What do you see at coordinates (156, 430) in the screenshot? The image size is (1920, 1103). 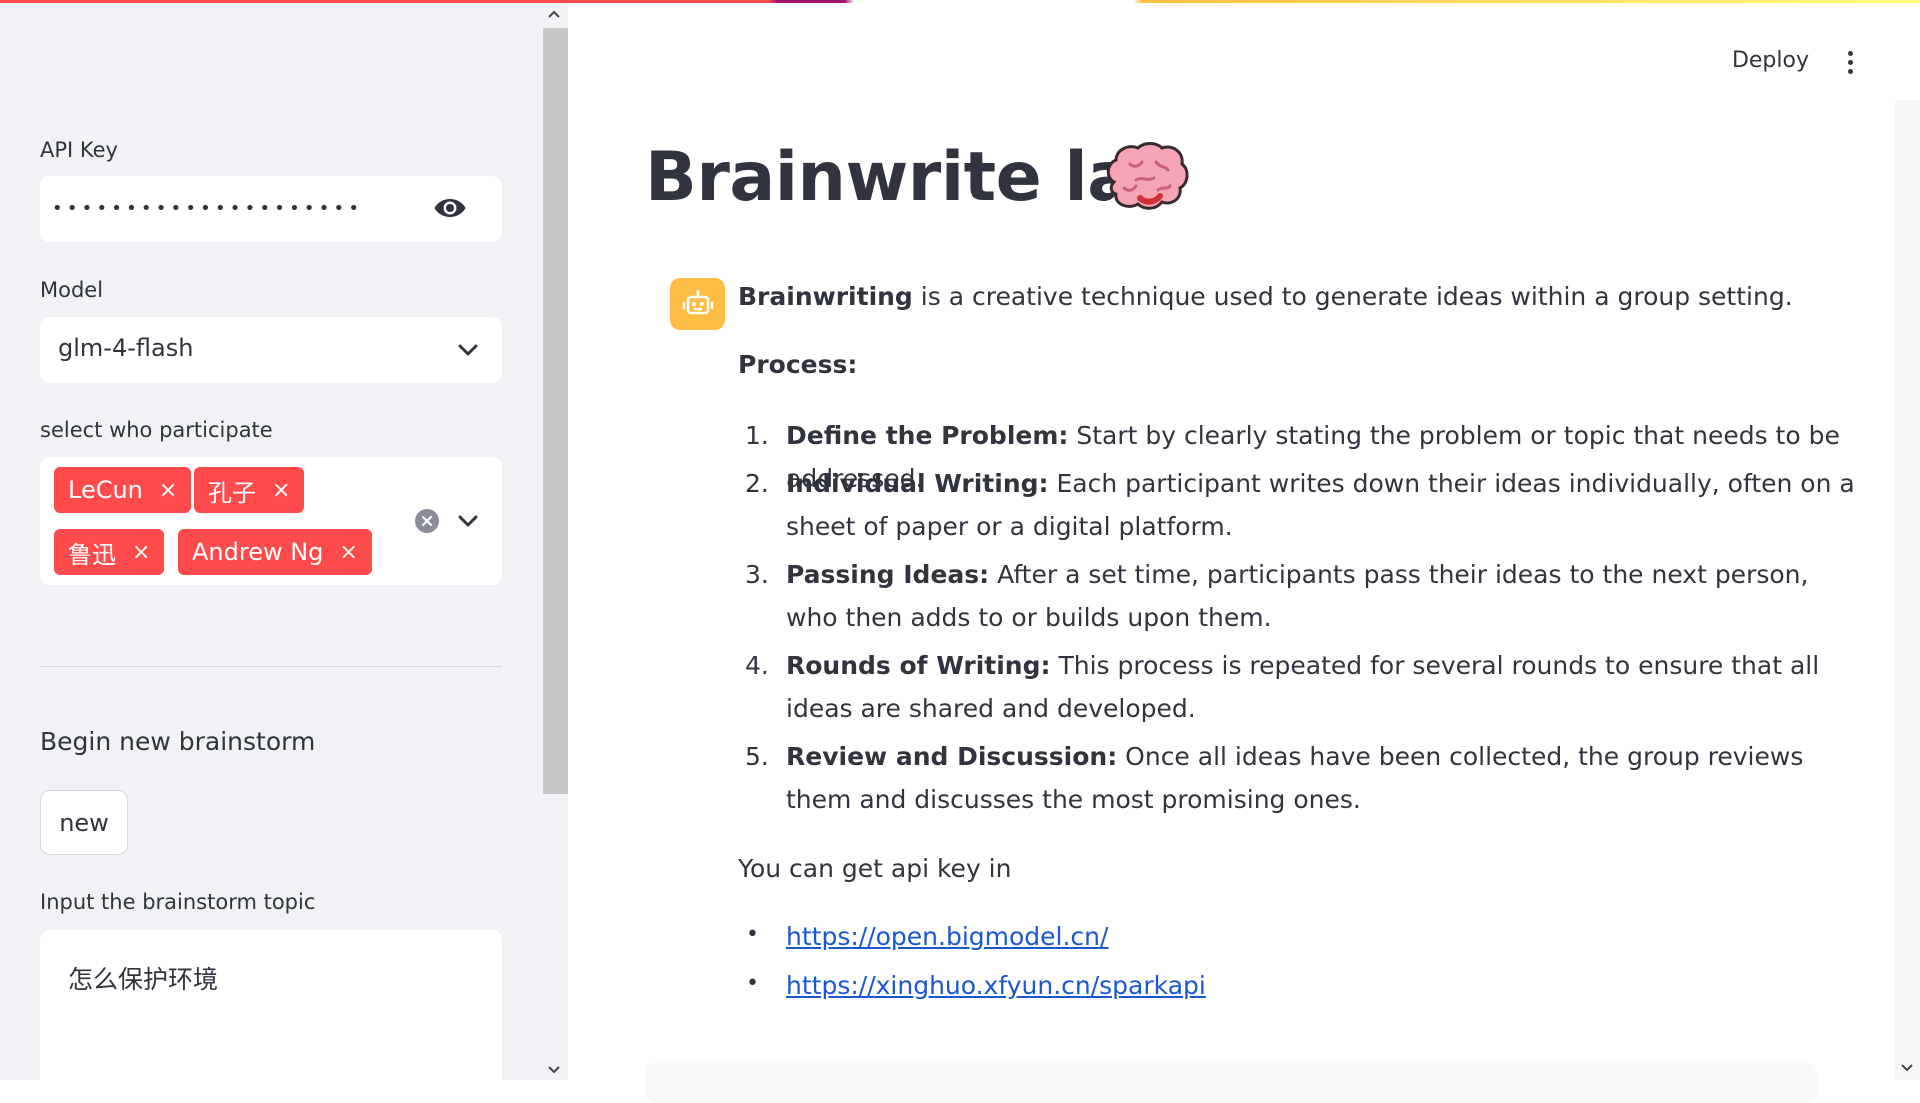 I see `participants-label: select who participate` at bounding box center [156, 430].